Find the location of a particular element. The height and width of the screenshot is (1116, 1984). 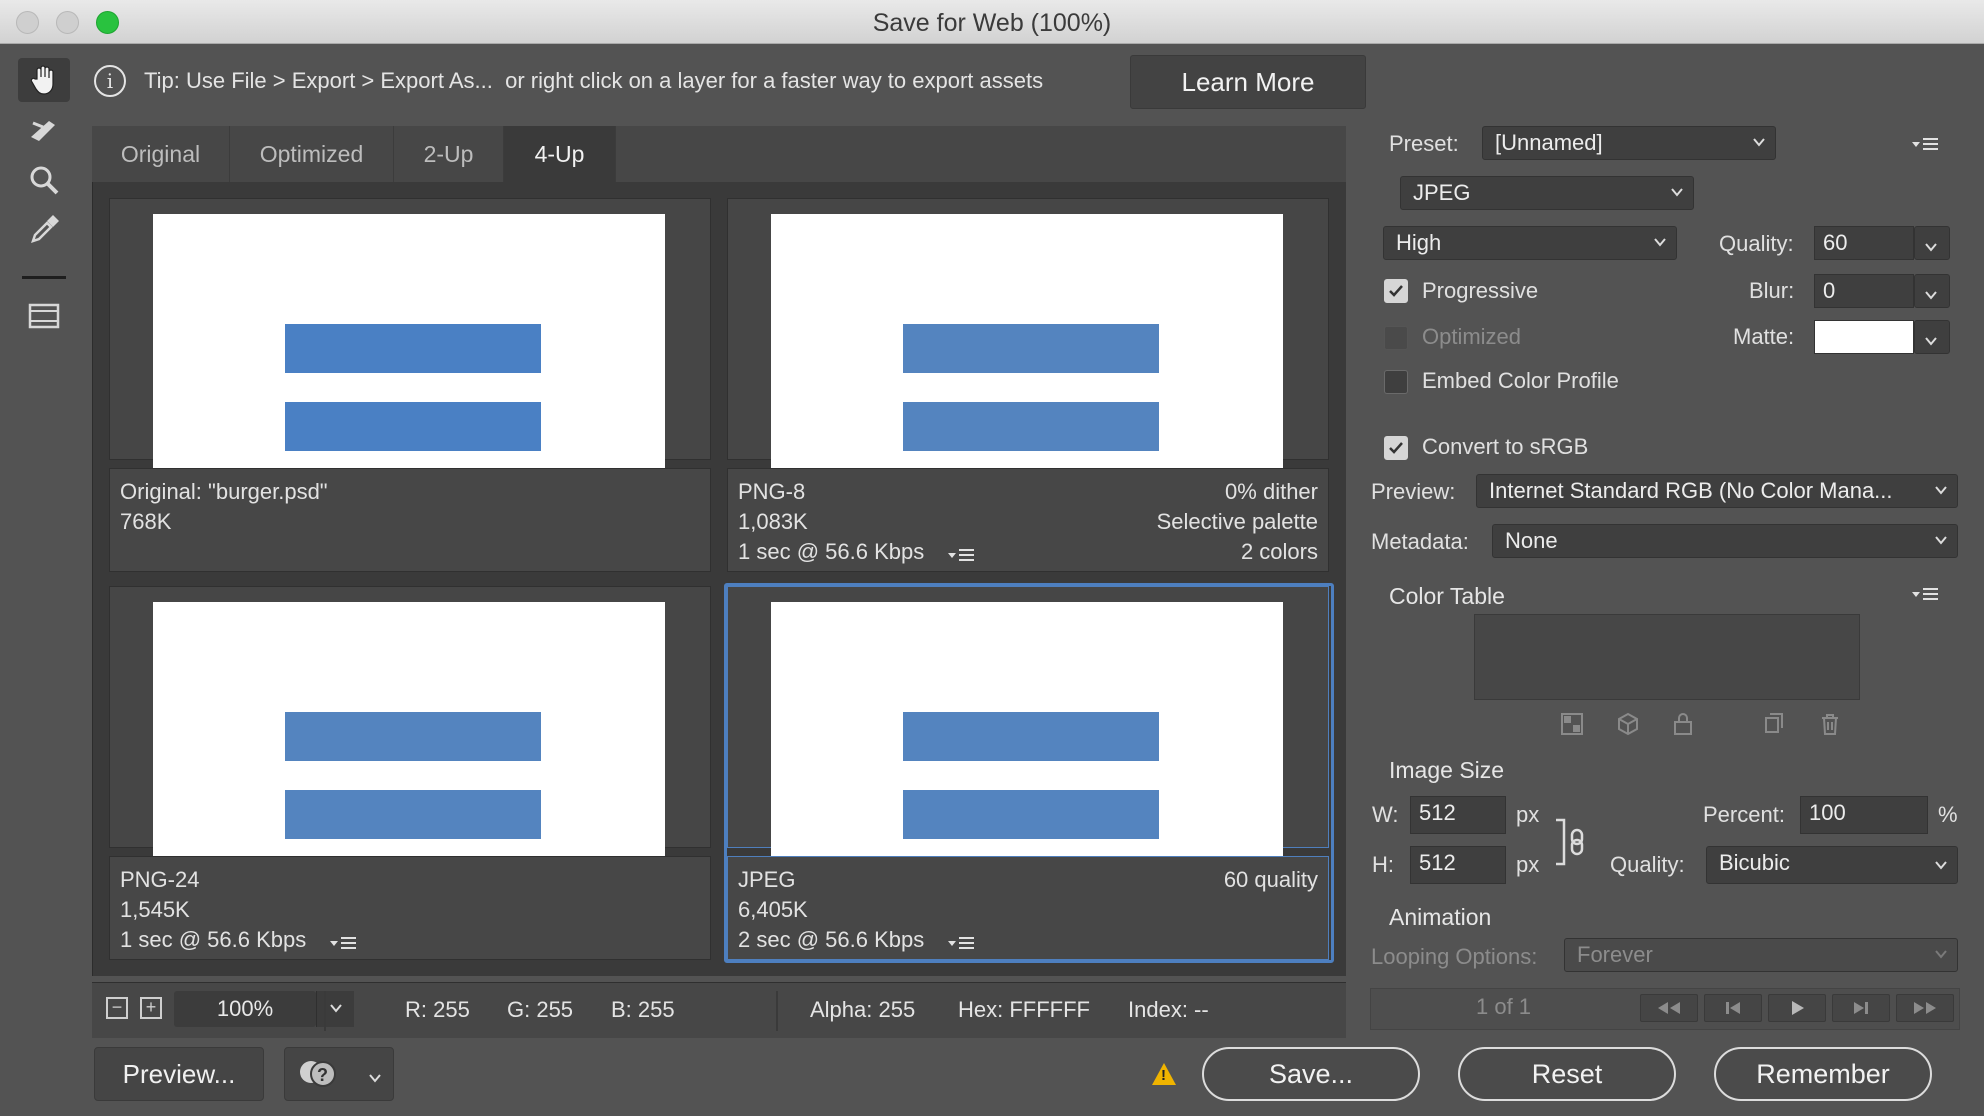

png8-dither: 0% dither is located at coordinates (1271, 491).